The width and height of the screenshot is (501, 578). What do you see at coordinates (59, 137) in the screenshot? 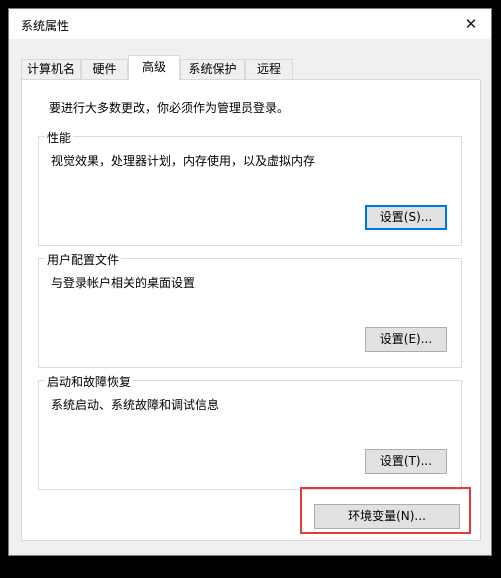
I see `performance-group-title: 性能` at bounding box center [59, 137].